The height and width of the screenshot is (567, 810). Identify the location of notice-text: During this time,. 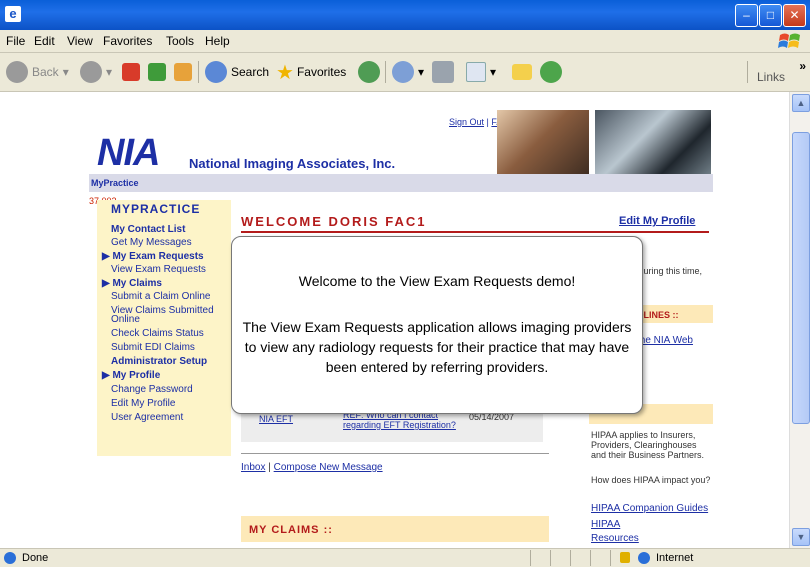
(670, 271).